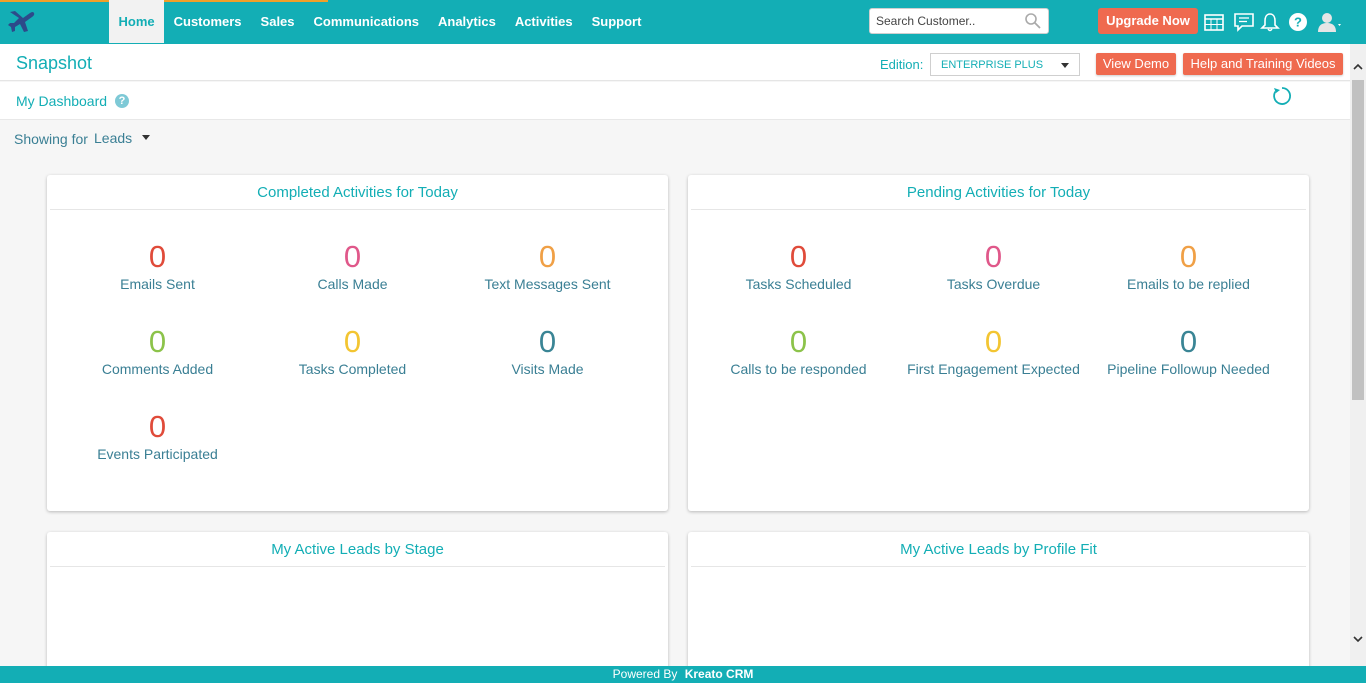 This screenshot has width=1366, height=683. I want to click on metric-tasks-scheduled: 0 Tasks Scheduled, so click(798, 265).